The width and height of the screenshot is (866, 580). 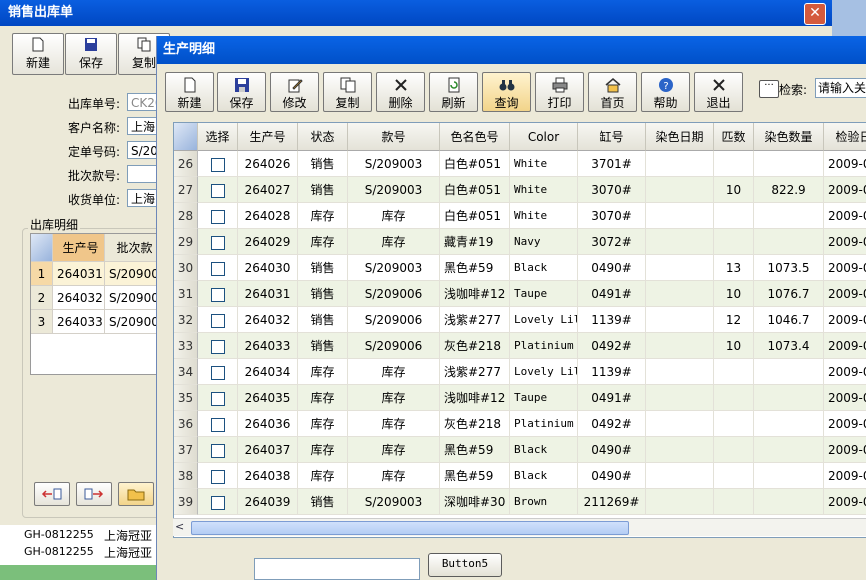 What do you see at coordinates (475, 398) in the screenshot?
I see `color-name-cell: 浅咖啡#12` at bounding box center [475, 398].